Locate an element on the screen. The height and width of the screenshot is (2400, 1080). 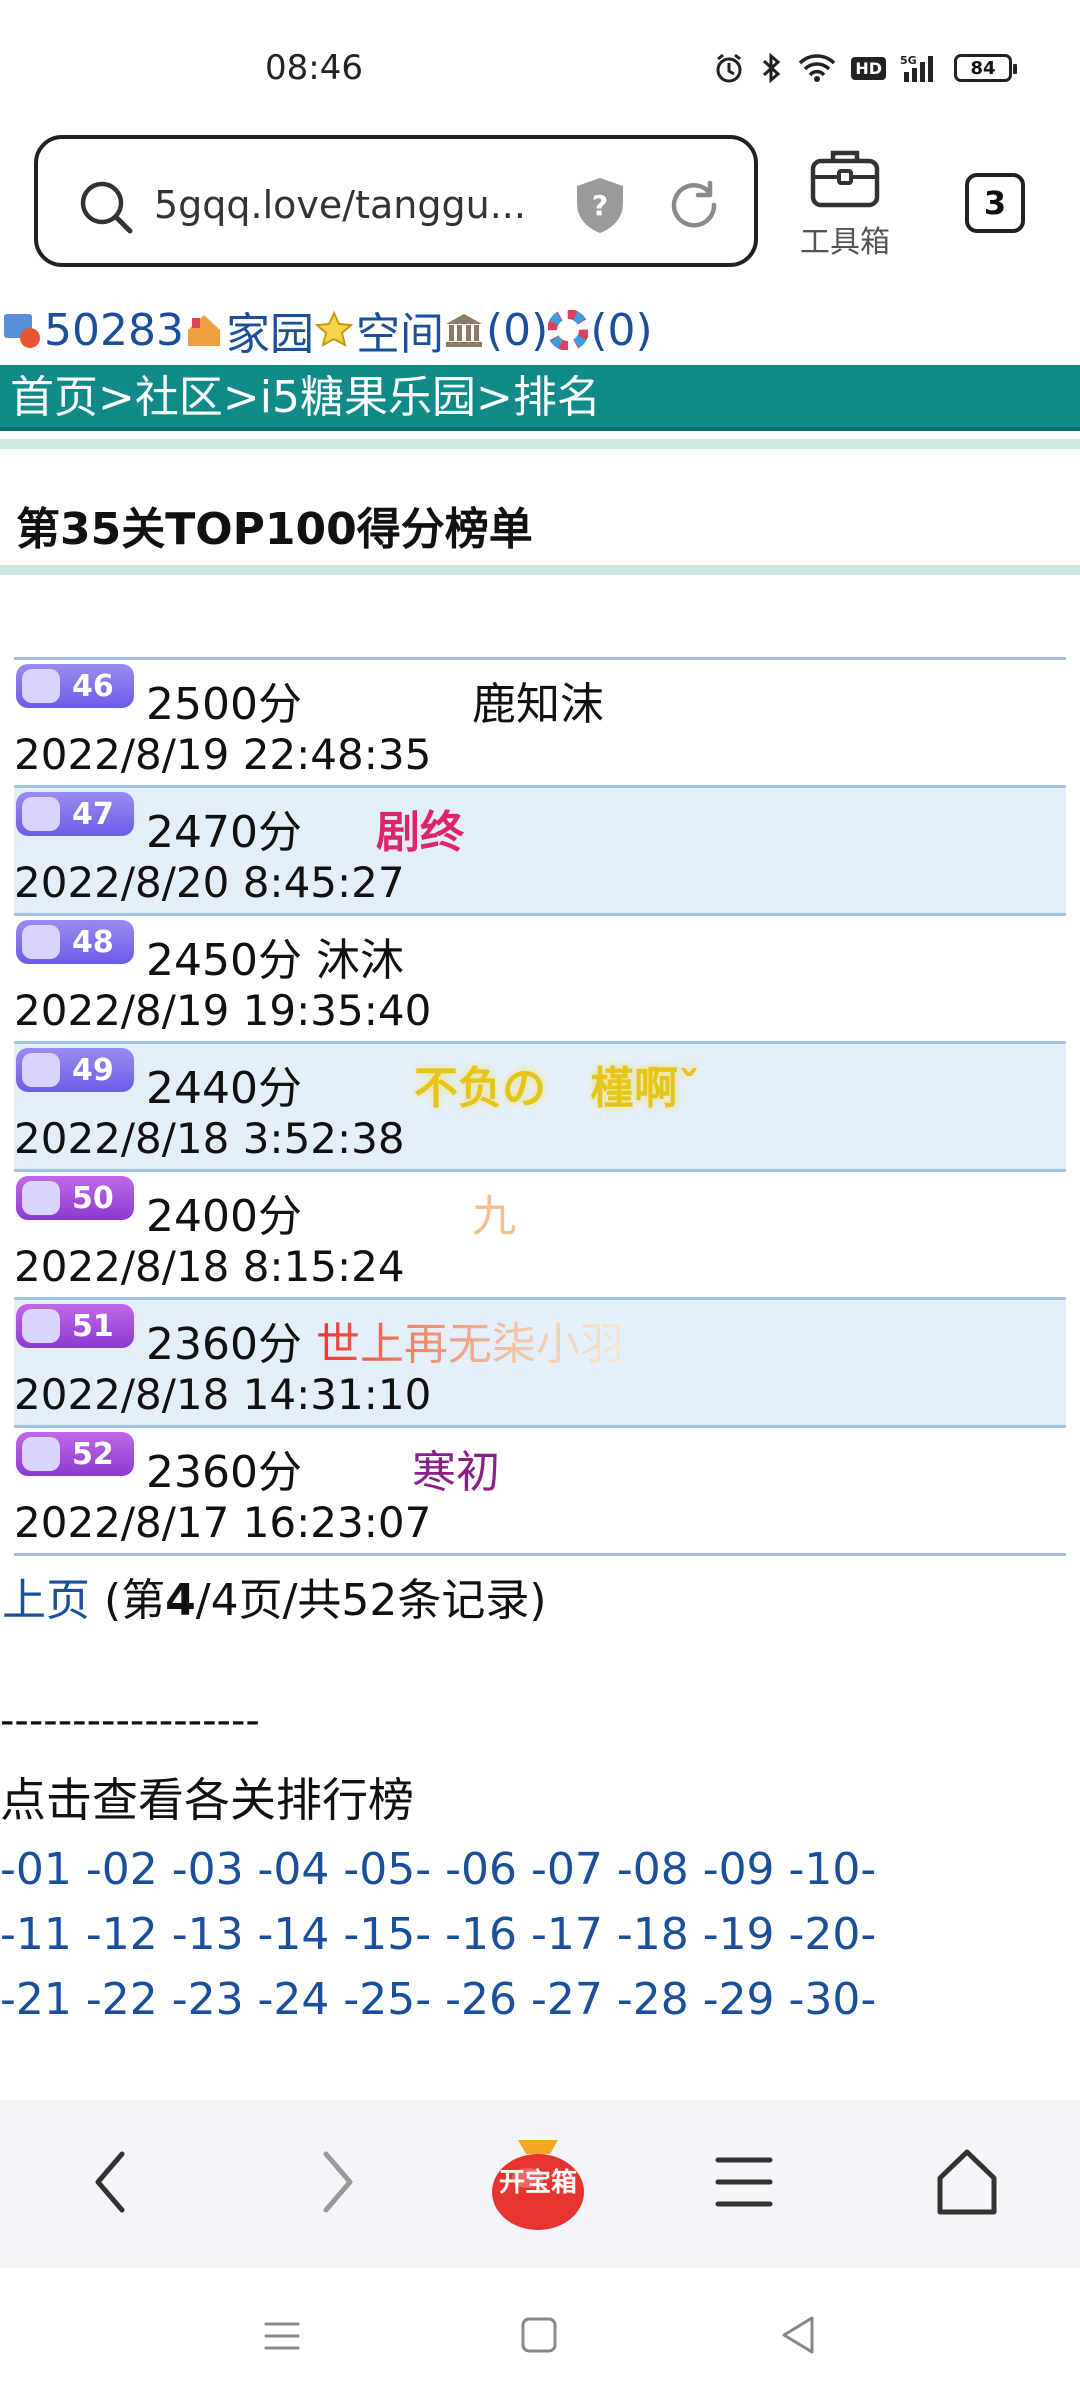
ranking-row: 47 2470分 剧终 2022/8/20 8:45:27 is located at coordinates (540, 852).